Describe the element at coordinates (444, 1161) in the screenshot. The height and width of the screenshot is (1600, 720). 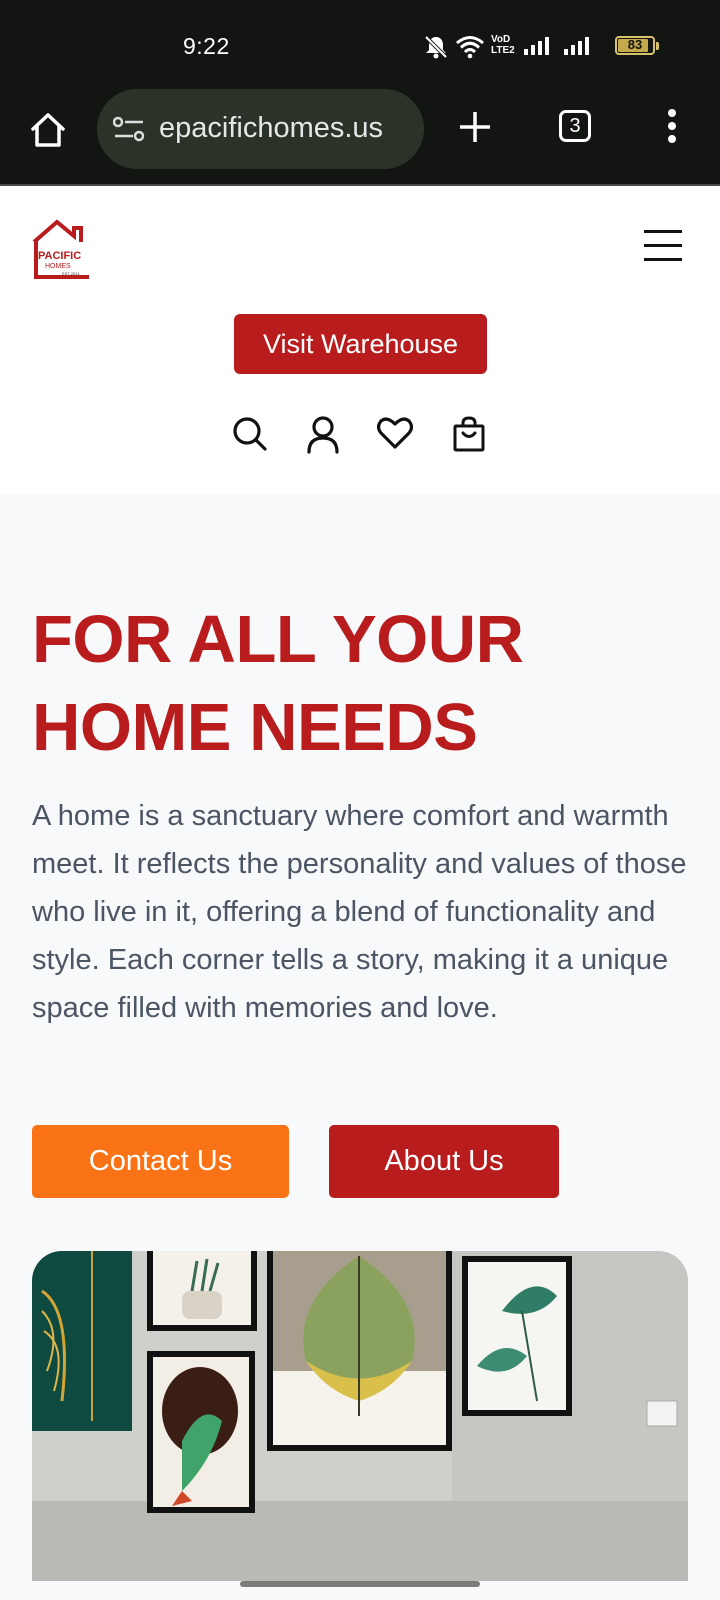
I see `about-us-button: About Us` at that location.